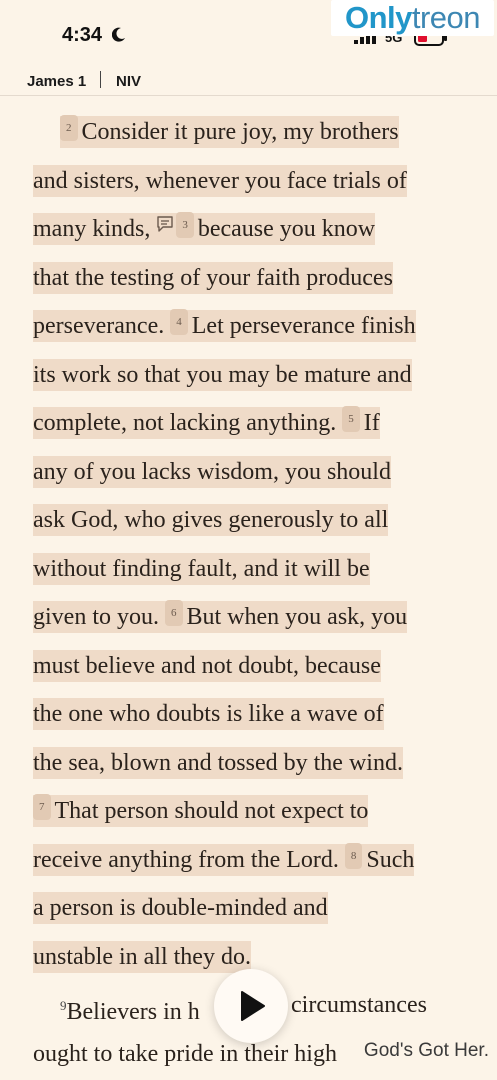  Describe the element at coordinates (165, 224) in the screenshot. I see `note-icon` at that location.